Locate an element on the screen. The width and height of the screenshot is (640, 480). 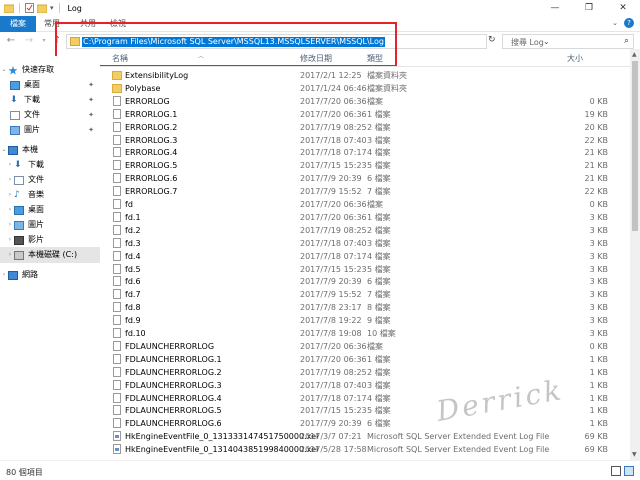
minimize-button: — is located at coordinates (555, 8).